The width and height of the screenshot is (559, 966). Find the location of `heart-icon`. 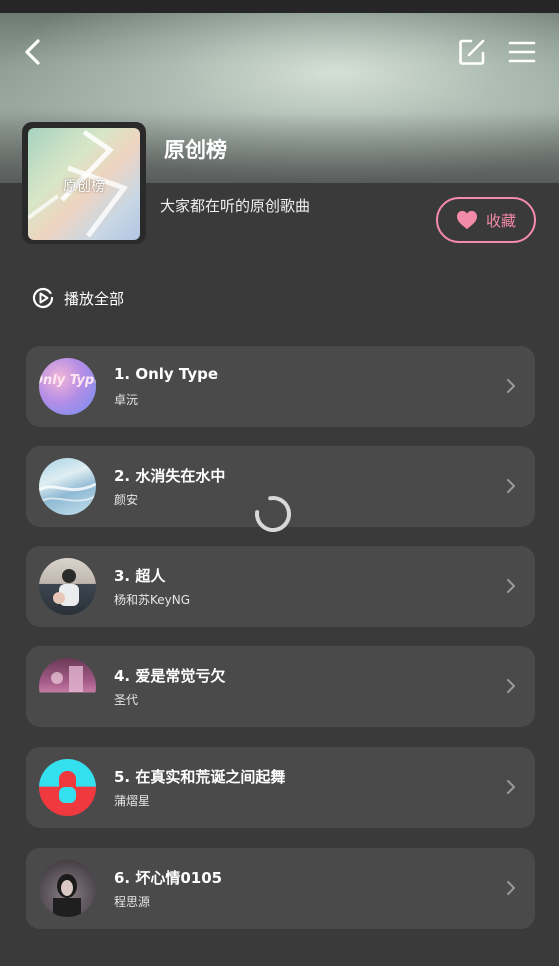

heart-icon is located at coordinates (466, 220).